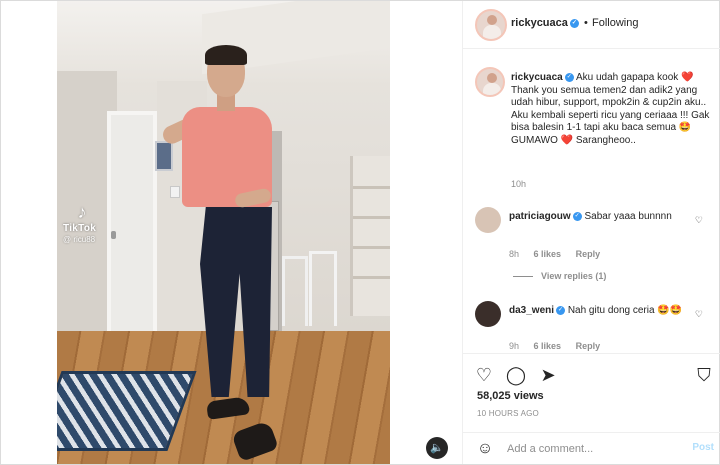  What do you see at coordinates (531, 310) in the screenshot?
I see `comment-username: da3_weni` at bounding box center [531, 310].